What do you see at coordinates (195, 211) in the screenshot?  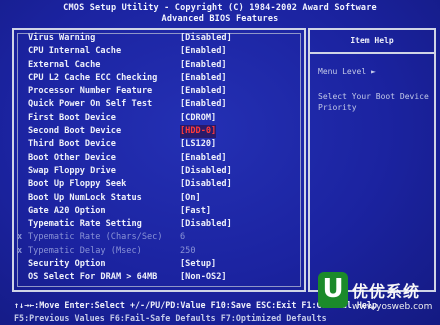 I see `setting-value: [Fast]` at bounding box center [195, 211].